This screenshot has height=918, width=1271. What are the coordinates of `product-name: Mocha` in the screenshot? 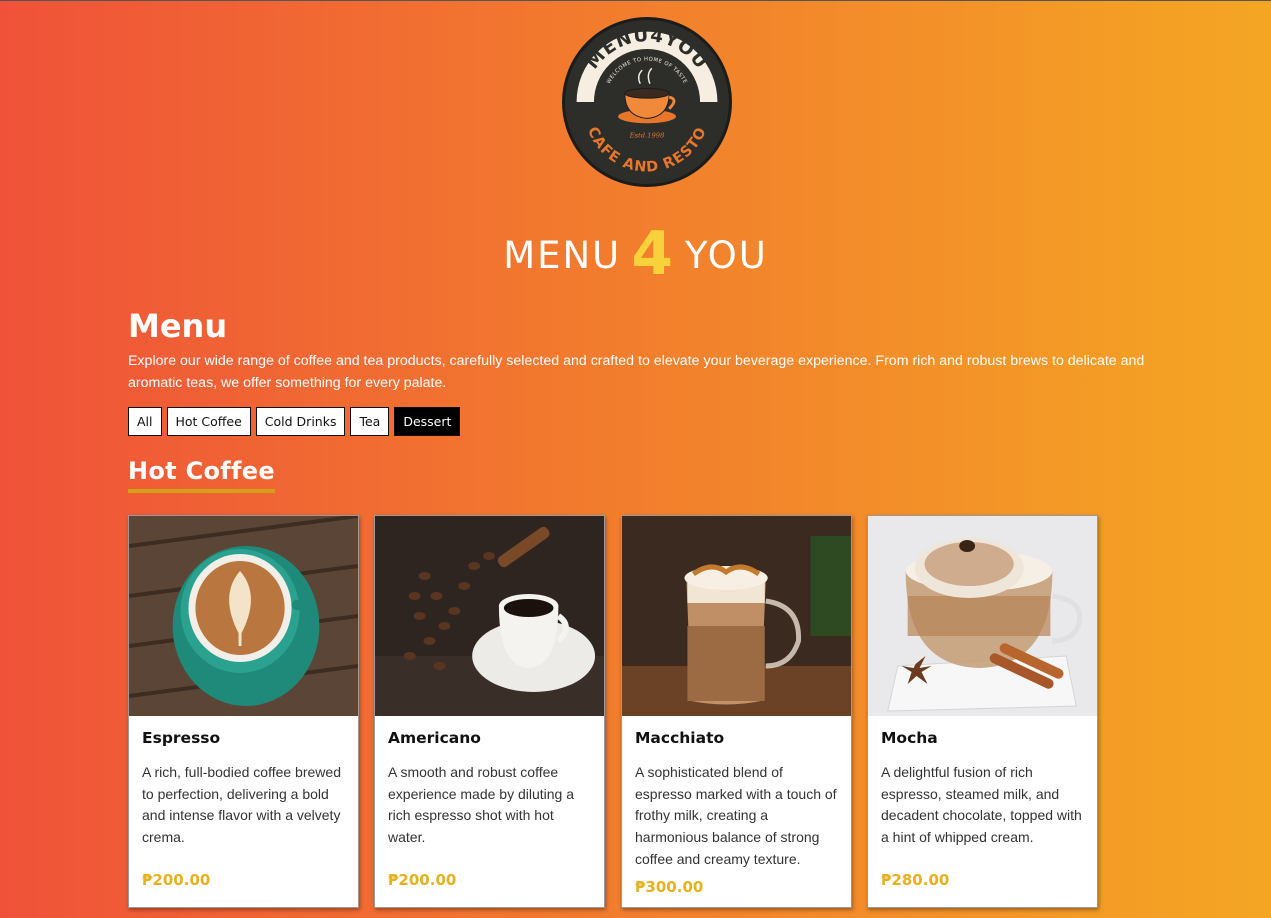 It's located at (909, 738).